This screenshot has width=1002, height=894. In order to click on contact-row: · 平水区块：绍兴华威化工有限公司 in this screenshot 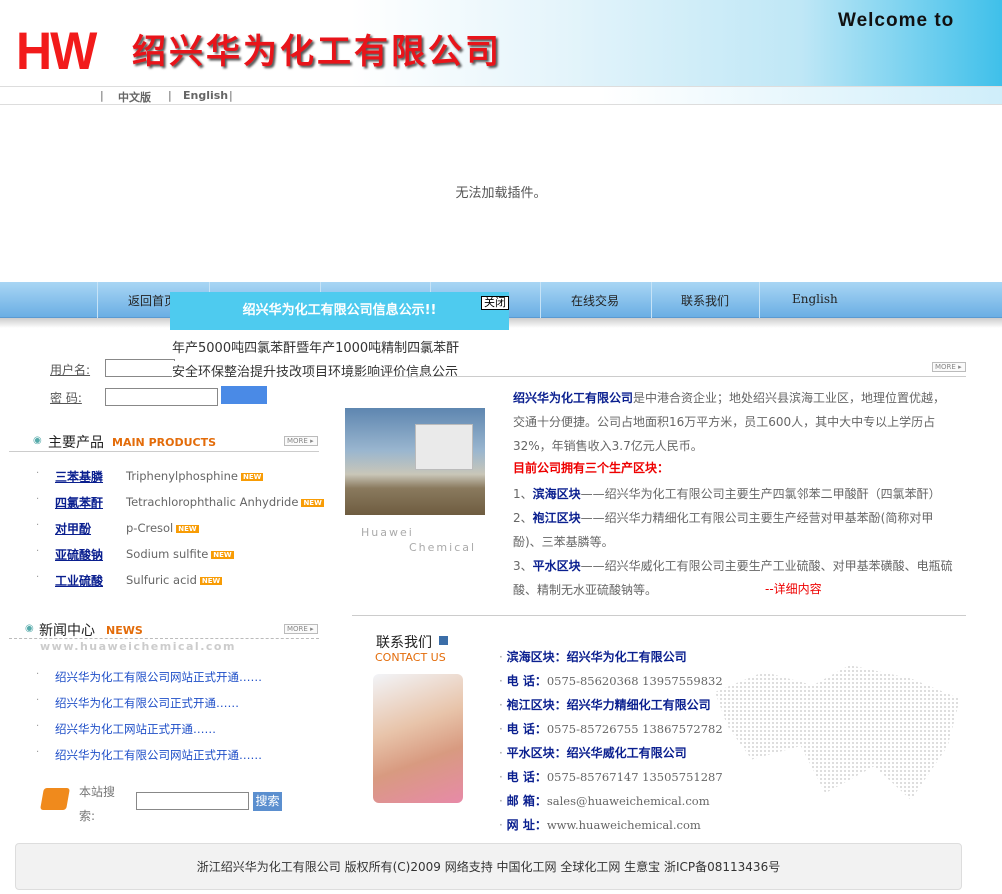, I will do `click(593, 753)`.